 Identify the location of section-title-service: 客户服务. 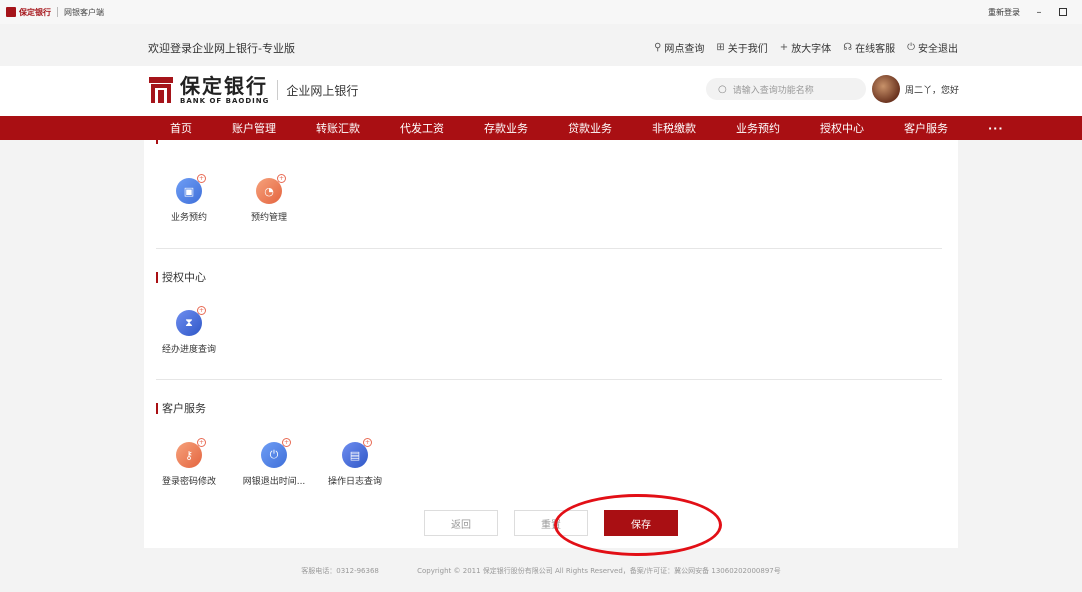
(181, 408).